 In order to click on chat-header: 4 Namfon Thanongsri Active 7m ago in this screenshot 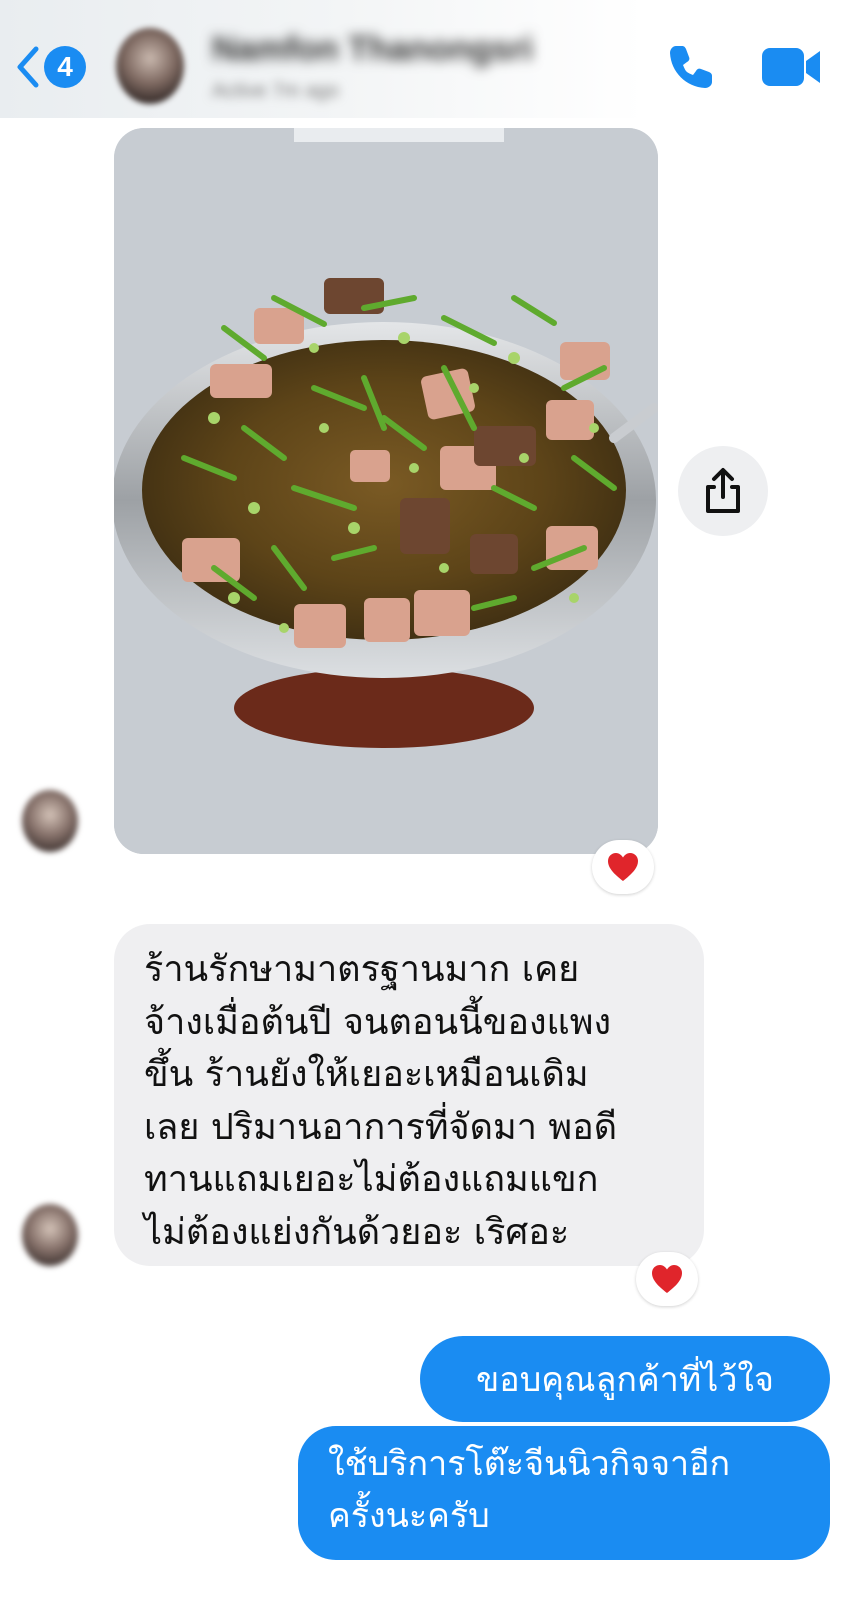, I will do `click(430, 59)`.